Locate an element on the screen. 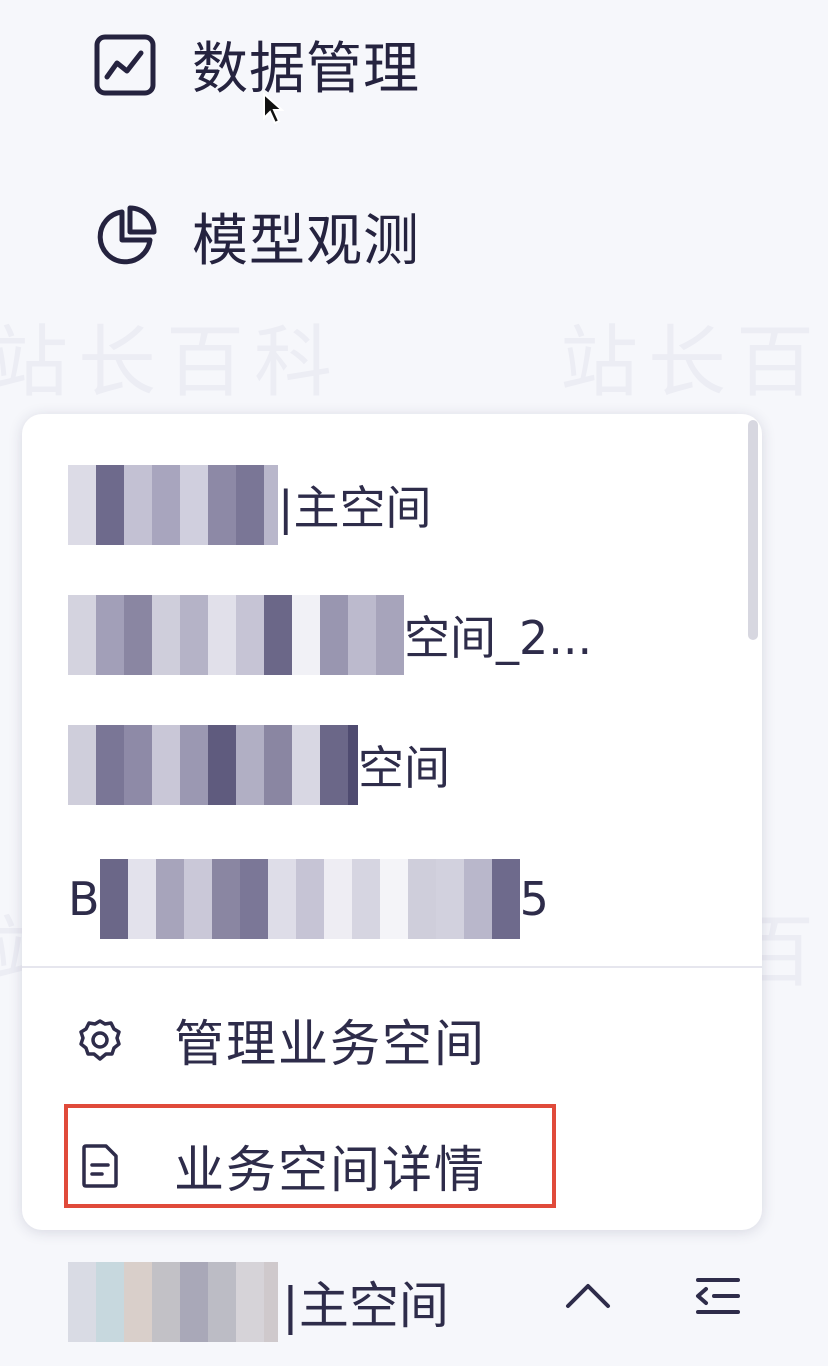 The height and width of the screenshot is (1366, 828). chevron-up-icon is located at coordinates (588, 1298).